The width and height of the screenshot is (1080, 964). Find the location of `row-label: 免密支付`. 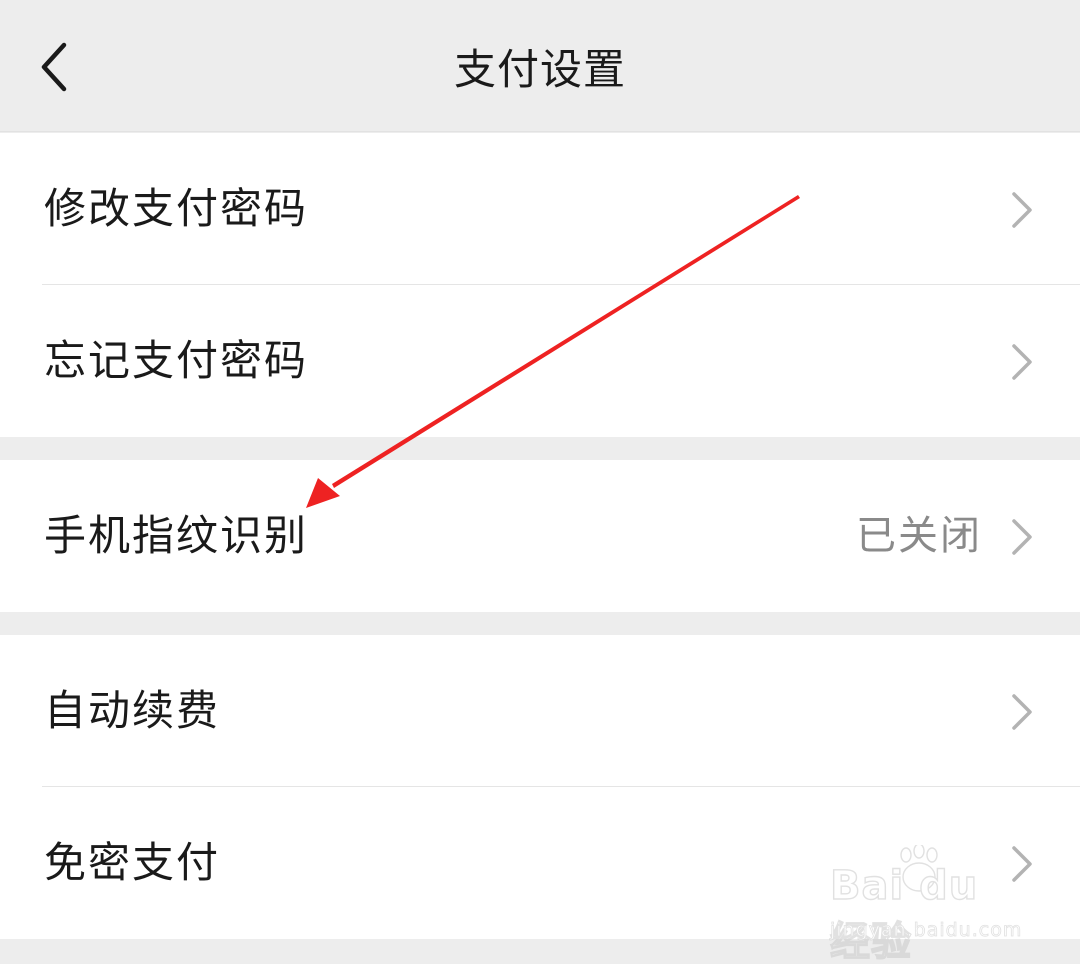

row-label: 免密支付 is located at coordinates (132, 862).